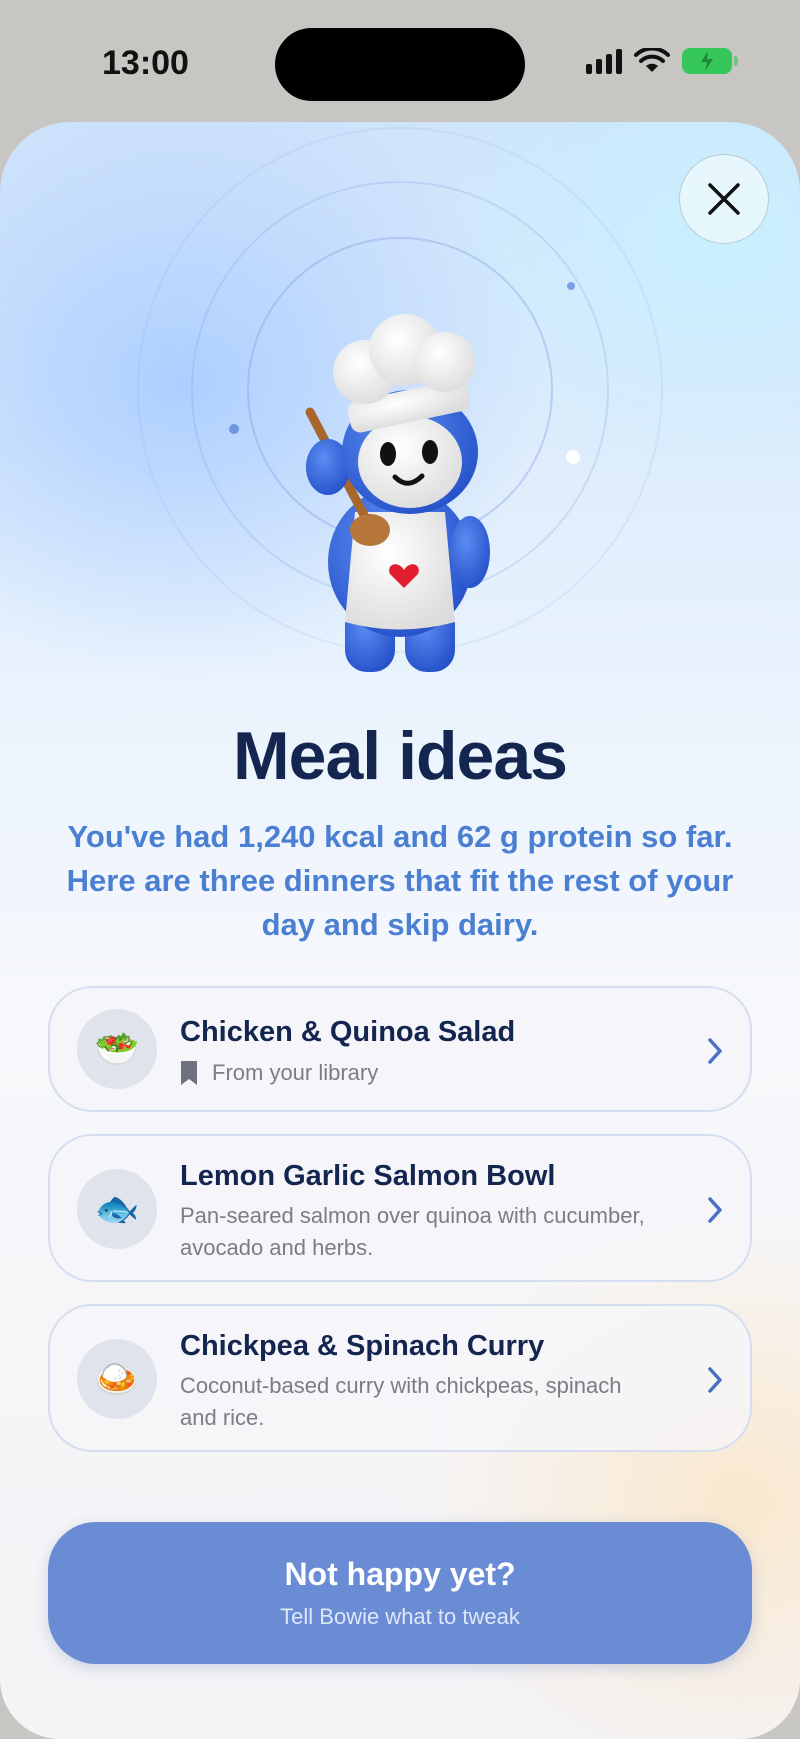 This screenshot has width=800, height=1739. What do you see at coordinates (400, 756) in the screenshot?
I see `page-title: Meal ideas` at bounding box center [400, 756].